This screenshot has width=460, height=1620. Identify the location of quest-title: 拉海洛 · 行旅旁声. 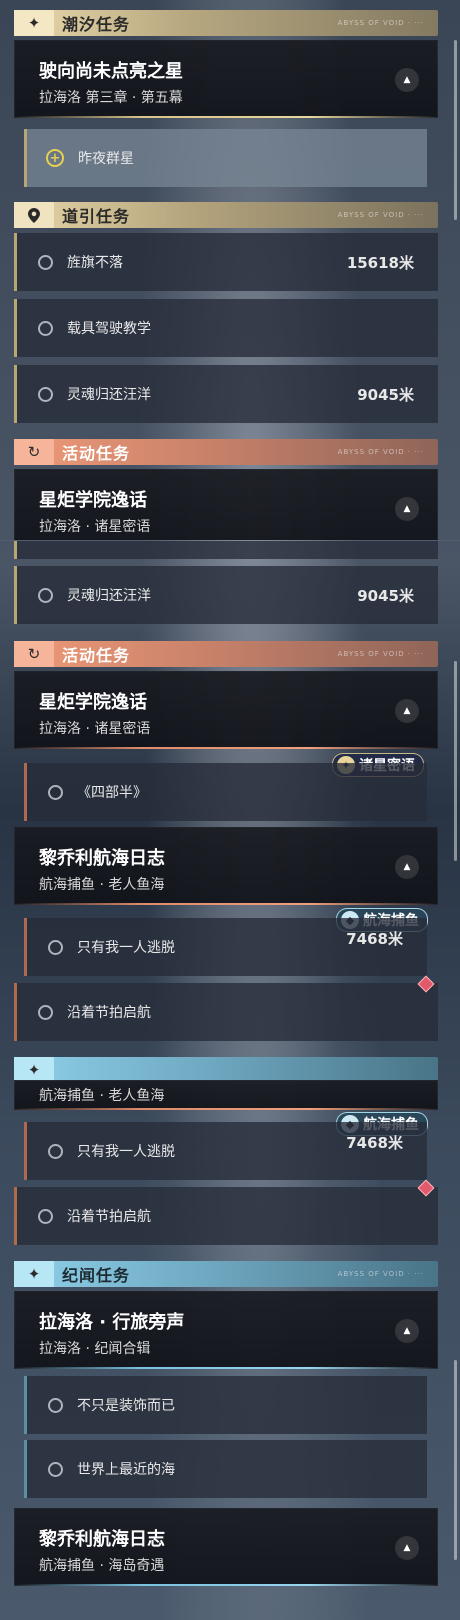
(112, 1322).